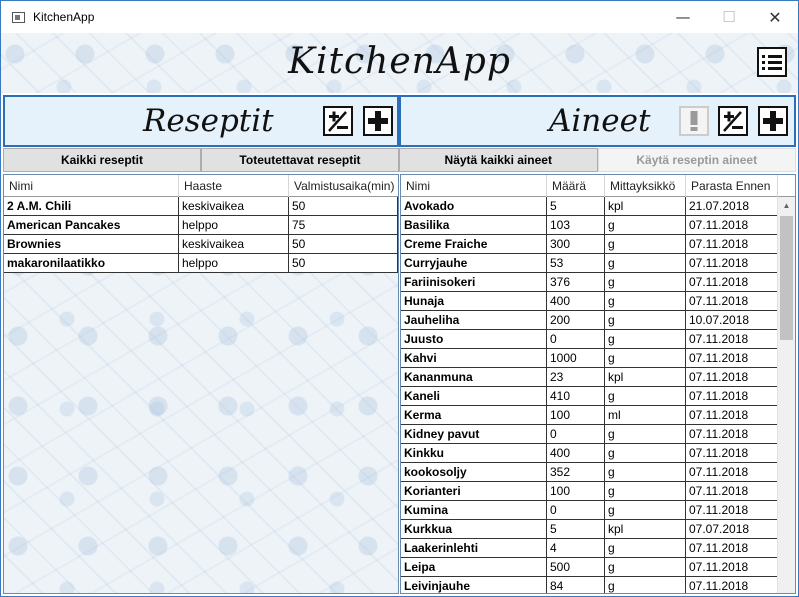 The width and height of the screenshot is (799, 597). What do you see at coordinates (576, 186) in the screenshot?
I see `column-header-amount: Määrä` at bounding box center [576, 186].